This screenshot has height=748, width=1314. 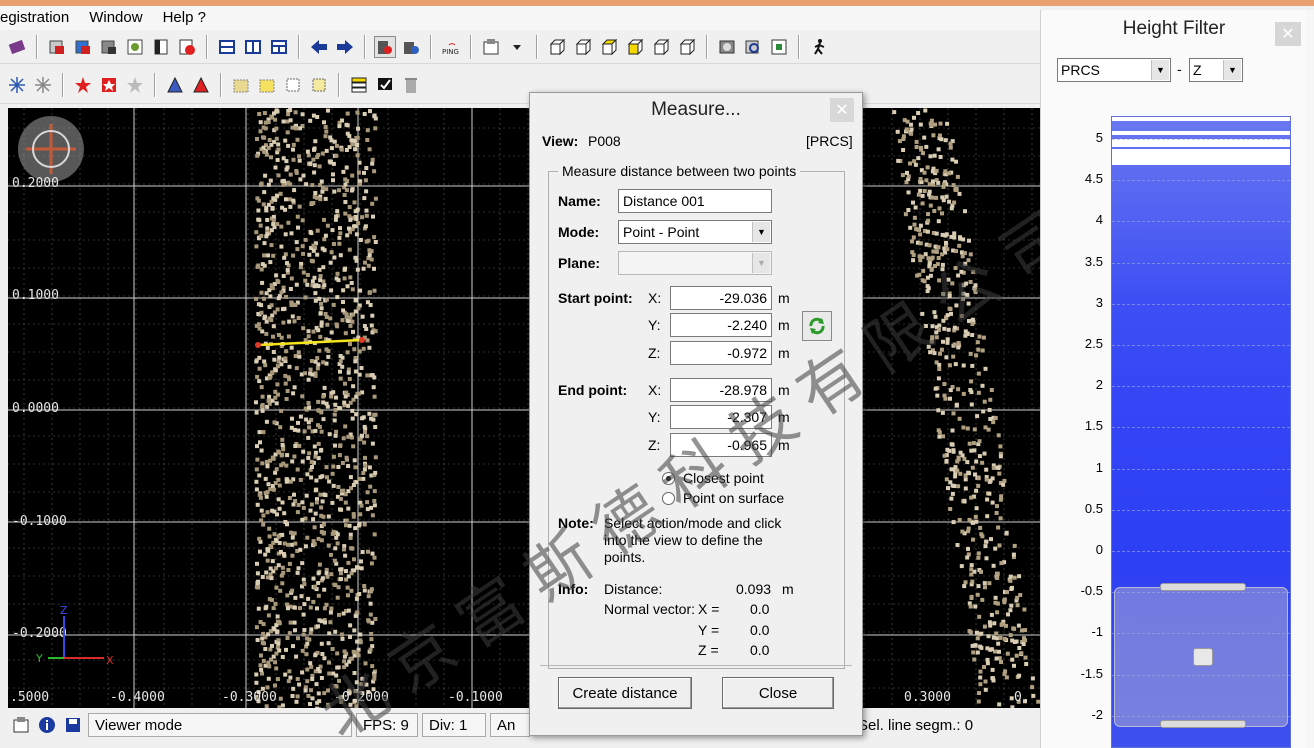 What do you see at coordinates (721, 390) in the screenshot?
I see `end-x-input: -28.978` at bounding box center [721, 390].